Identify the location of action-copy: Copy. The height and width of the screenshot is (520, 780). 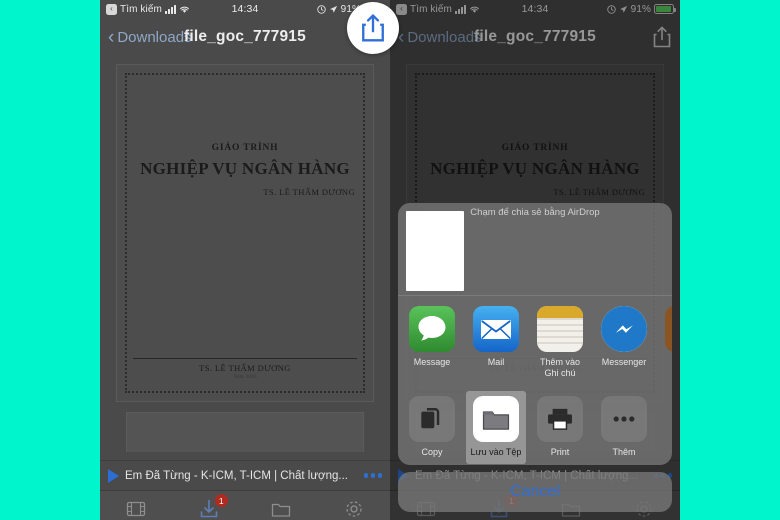
(432, 426).